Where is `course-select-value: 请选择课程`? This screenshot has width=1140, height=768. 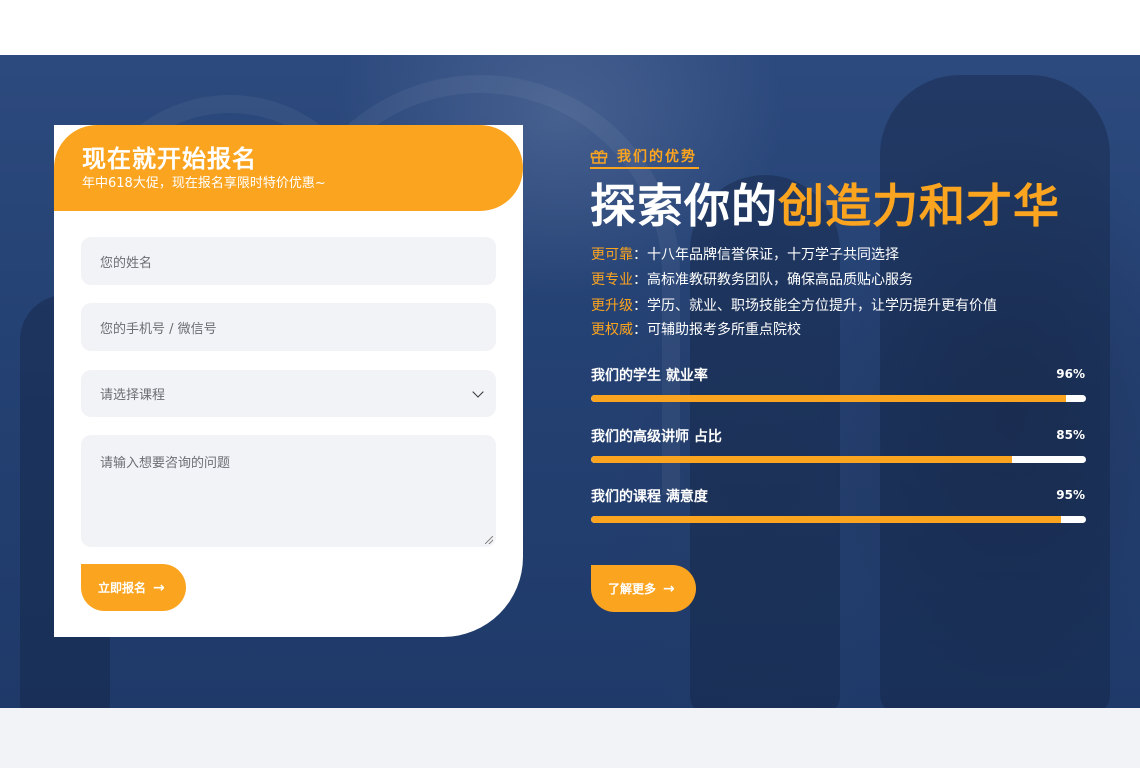 course-select-value: 请选择课程 is located at coordinates (133, 395).